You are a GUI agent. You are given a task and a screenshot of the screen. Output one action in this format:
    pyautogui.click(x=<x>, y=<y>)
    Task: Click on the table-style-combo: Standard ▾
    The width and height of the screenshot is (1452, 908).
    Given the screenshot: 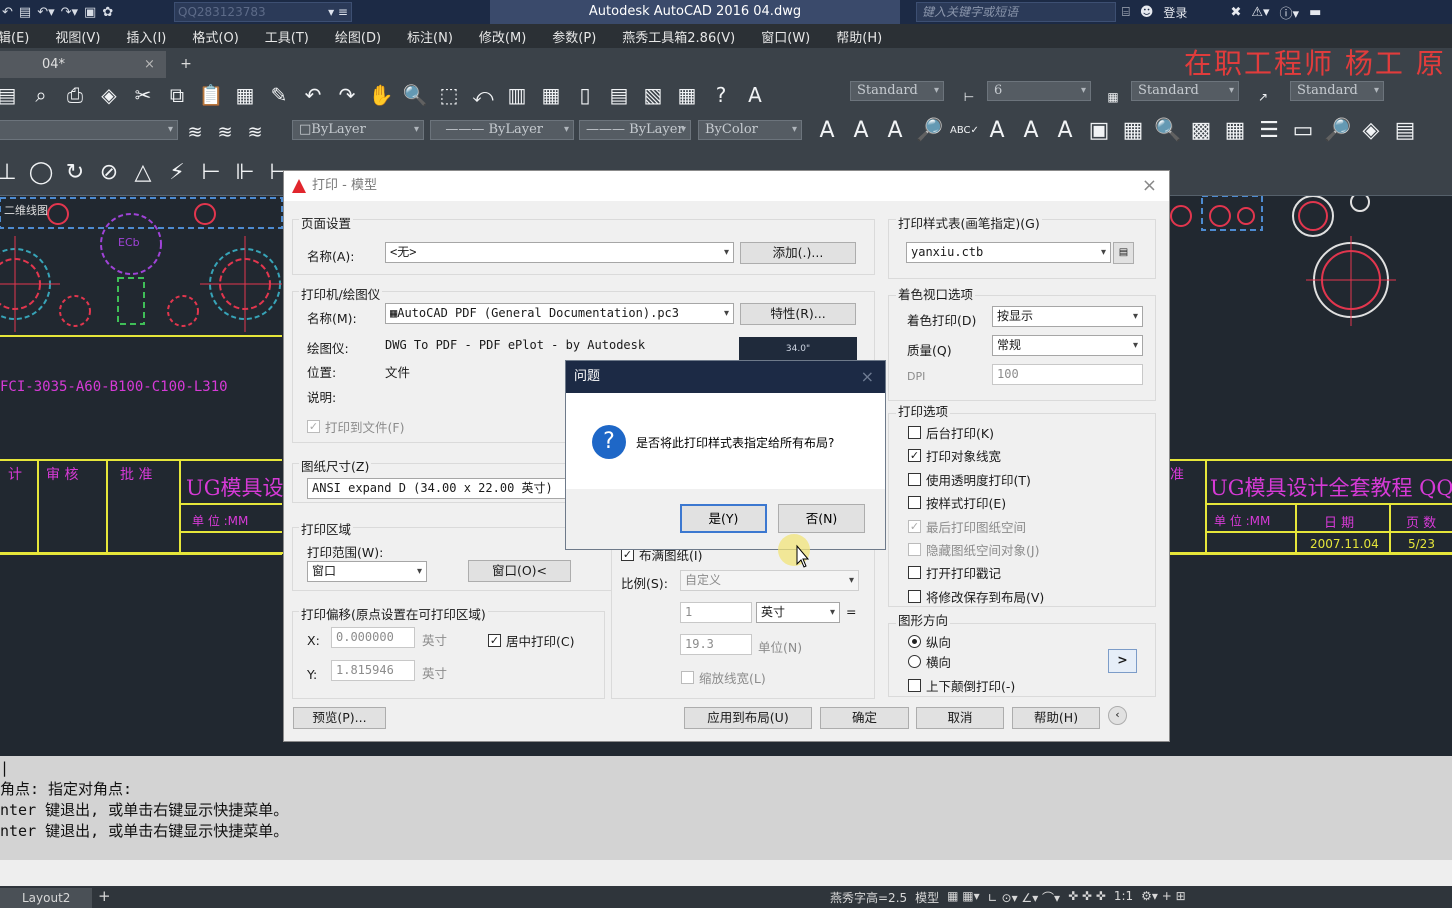 What is the action you would take?
    pyautogui.click(x=1185, y=91)
    